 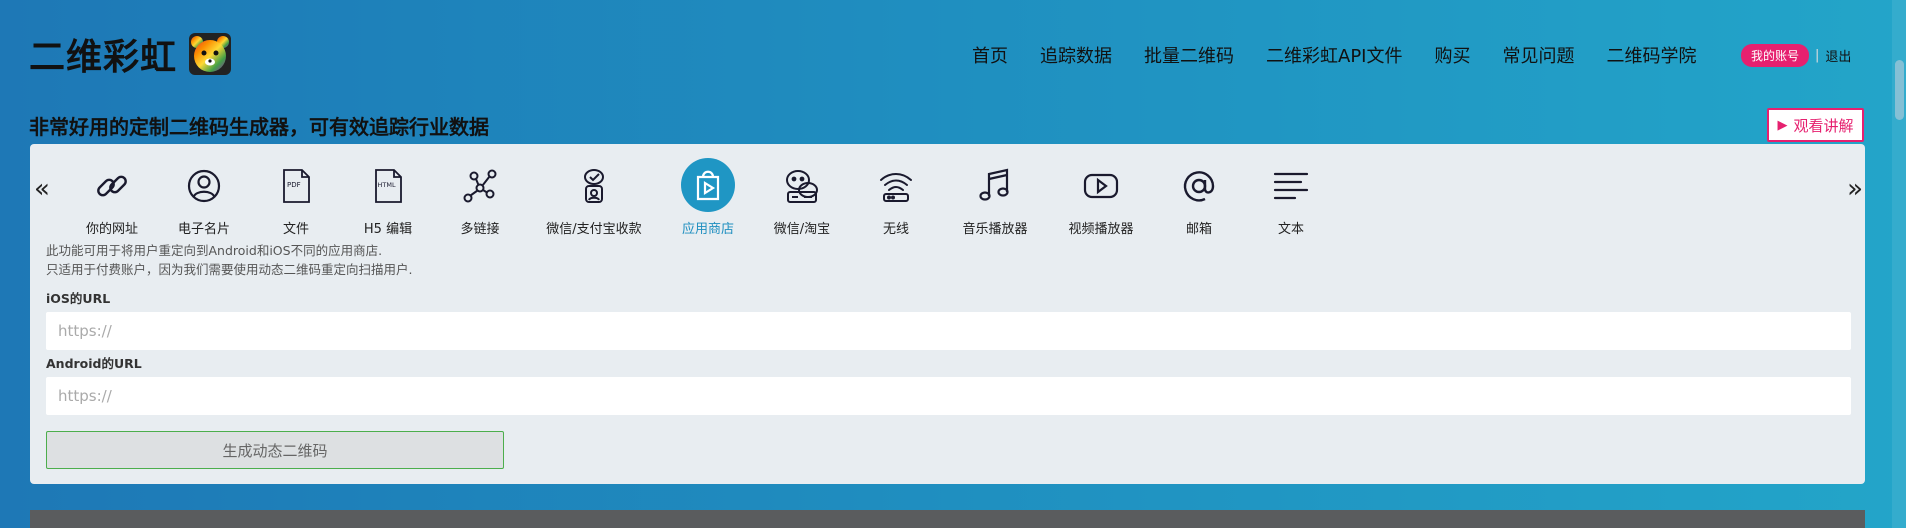 What do you see at coordinates (990, 55) in the screenshot?
I see `nav-home: 首页` at bounding box center [990, 55].